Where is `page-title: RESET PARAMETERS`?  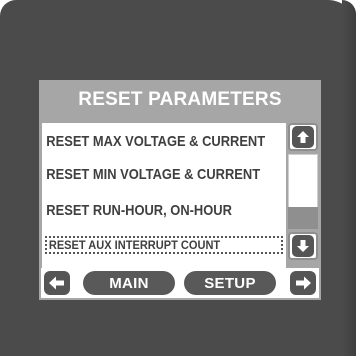
page-title: RESET PARAMETERS is located at coordinates (180, 99).